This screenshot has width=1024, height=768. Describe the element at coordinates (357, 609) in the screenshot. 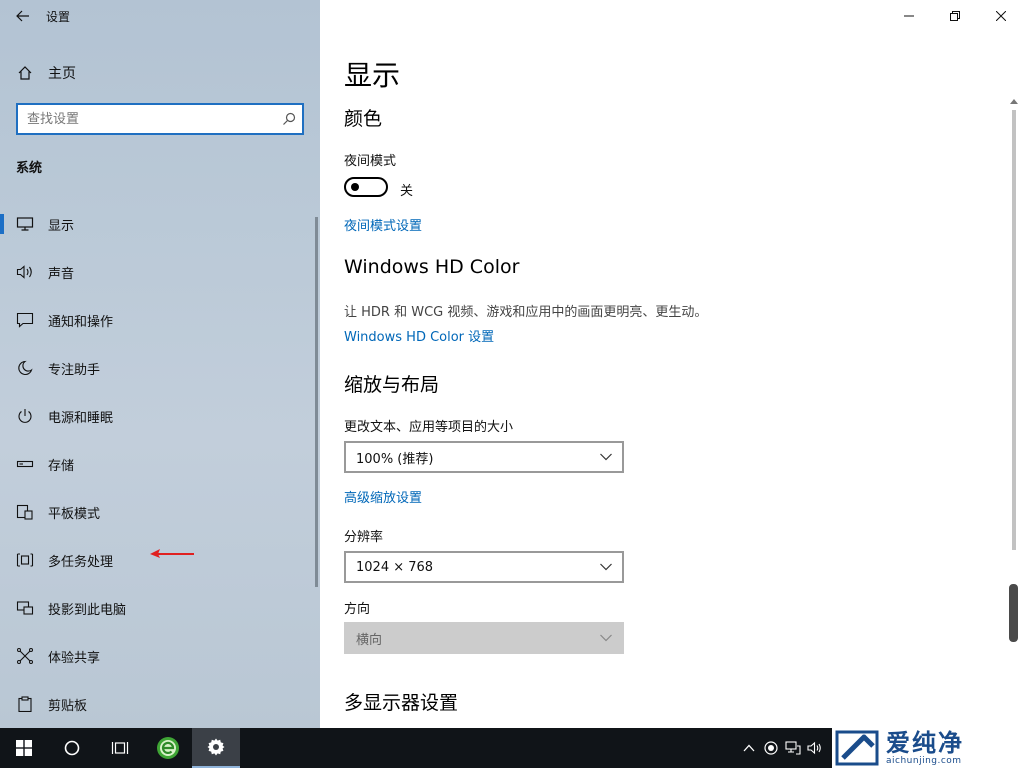

I see `orientation-label: 方向` at that location.